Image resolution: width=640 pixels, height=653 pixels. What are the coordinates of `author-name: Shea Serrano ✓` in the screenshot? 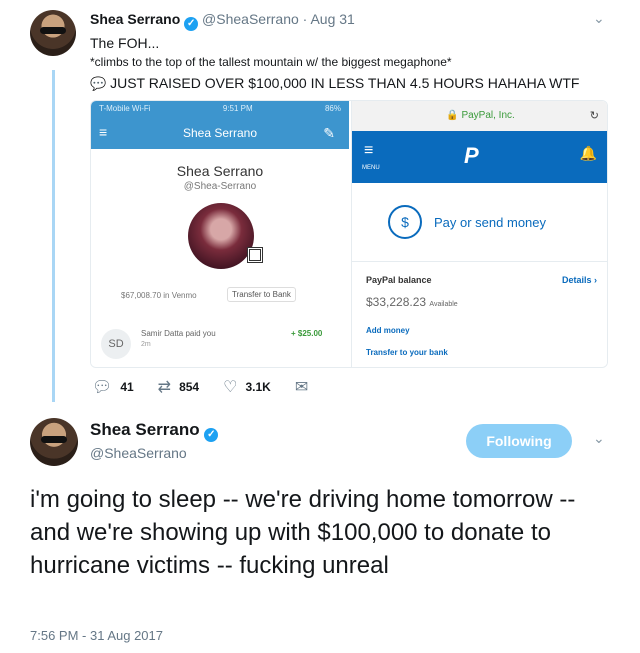 It's located at (154, 431).